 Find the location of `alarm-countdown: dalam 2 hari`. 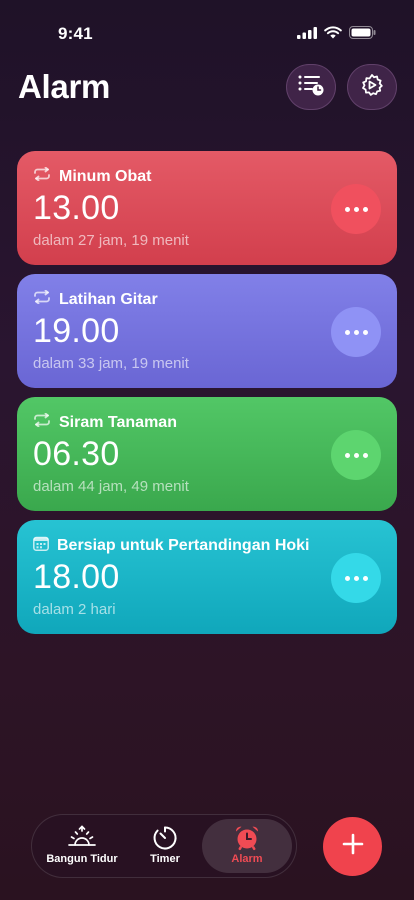

alarm-countdown: dalam 2 hari is located at coordinates (74, 609).